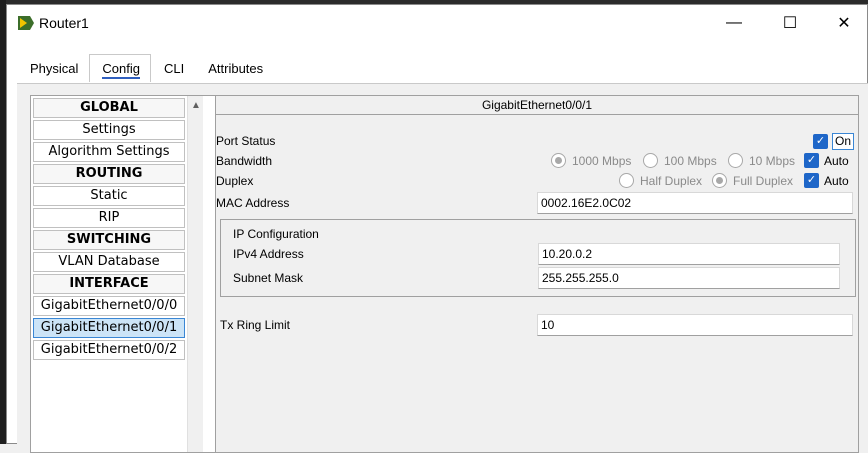 This screenshot has width=868, height=453. I want to click on bandwidth-100-label: 100 Mbps, so click(690, 161).